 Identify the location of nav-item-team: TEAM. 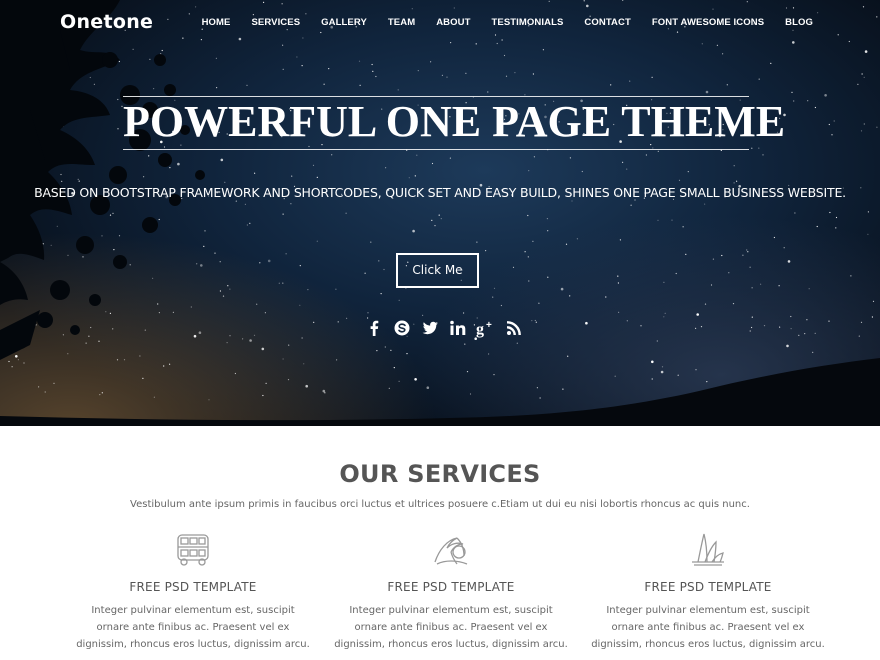
(401, 22).